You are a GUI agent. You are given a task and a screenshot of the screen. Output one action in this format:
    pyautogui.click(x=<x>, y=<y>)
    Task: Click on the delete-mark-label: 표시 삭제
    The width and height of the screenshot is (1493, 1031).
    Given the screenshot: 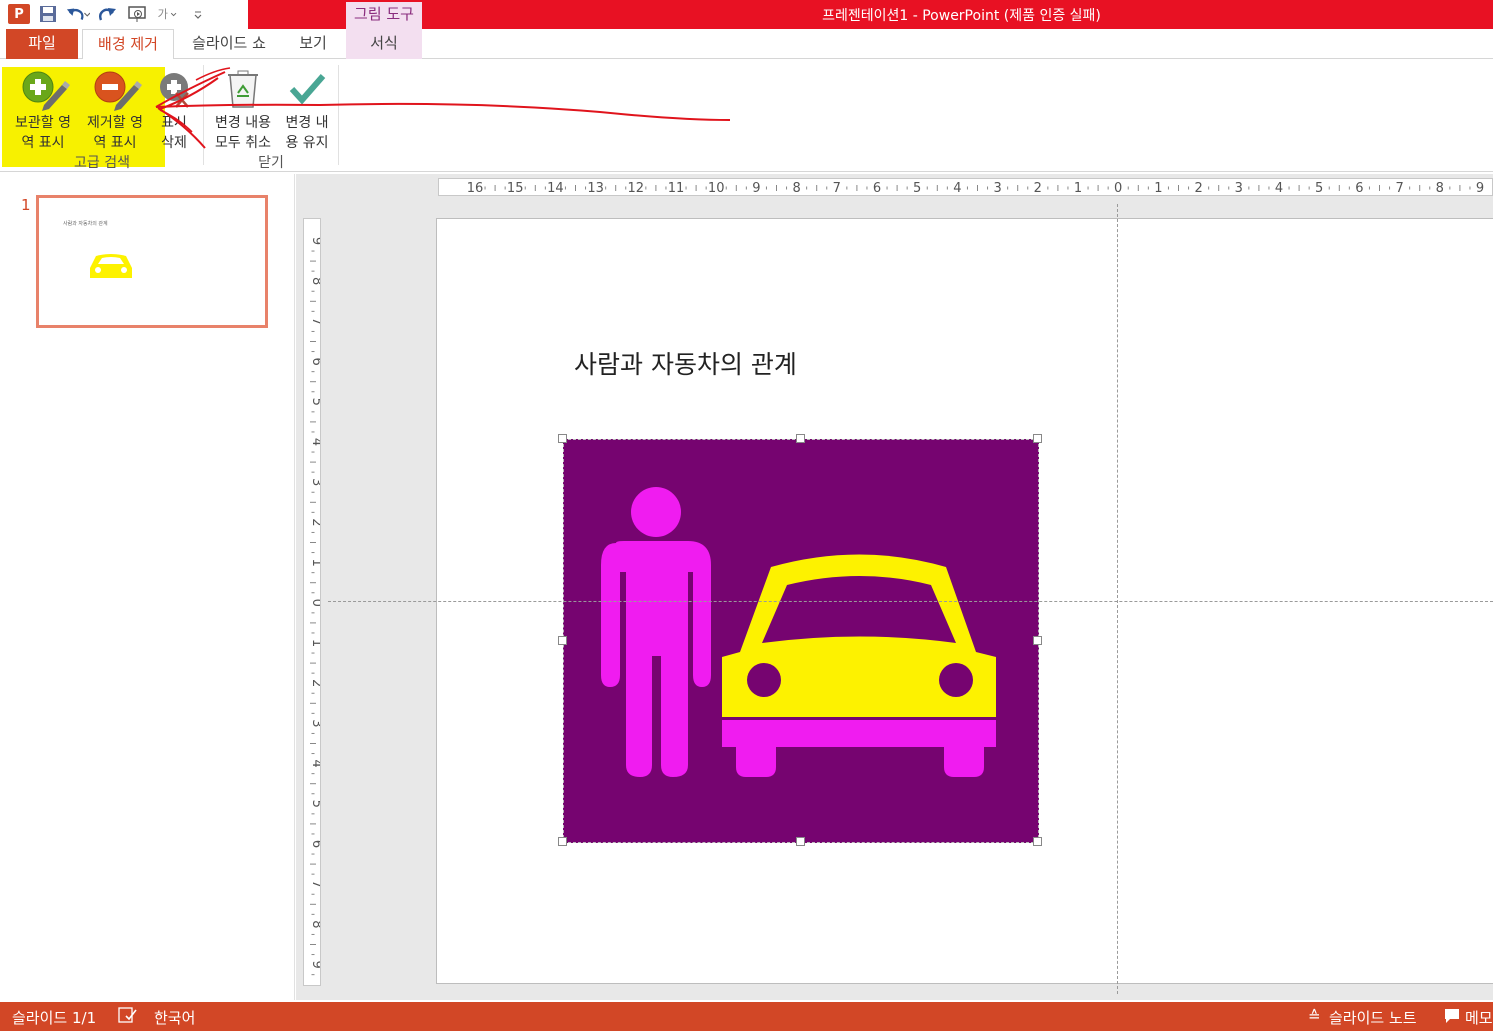 What is the action you would take?
    pyautogui.click(x=174, y=133)
    